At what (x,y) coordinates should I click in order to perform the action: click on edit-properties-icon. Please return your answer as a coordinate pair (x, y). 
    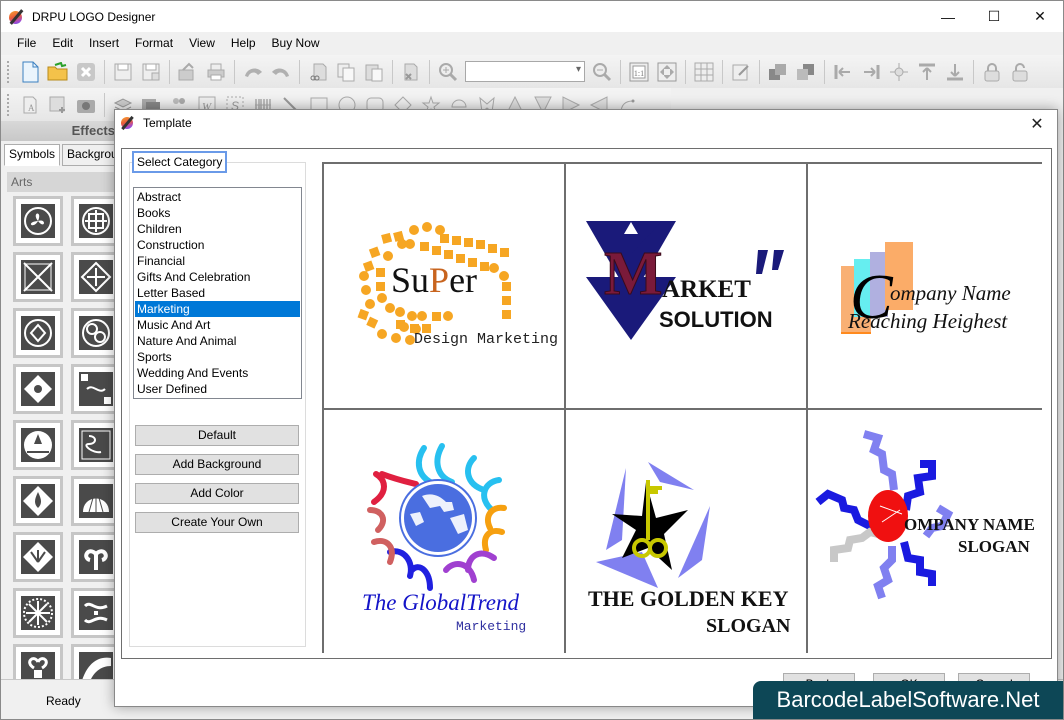
    Looking at the image, I should click on (741, 72).